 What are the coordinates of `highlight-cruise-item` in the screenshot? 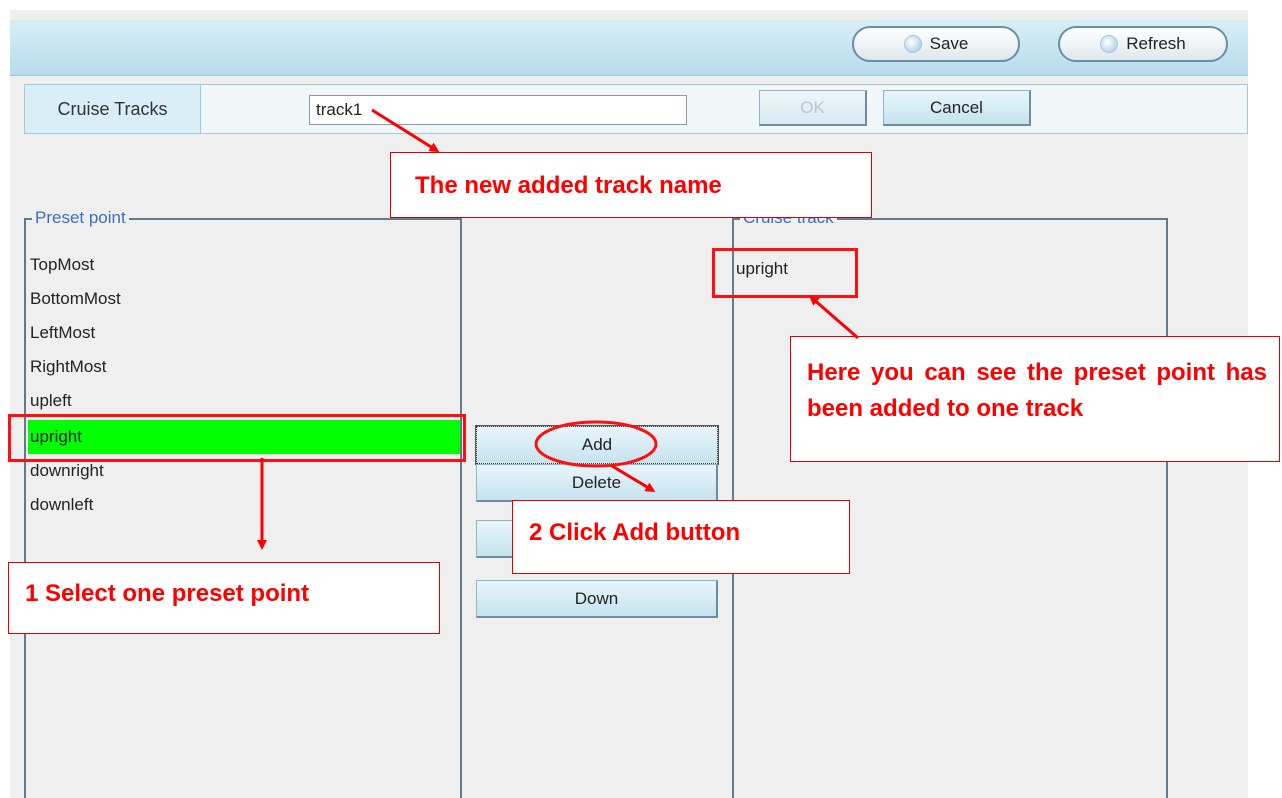 It's located at (785, 273).